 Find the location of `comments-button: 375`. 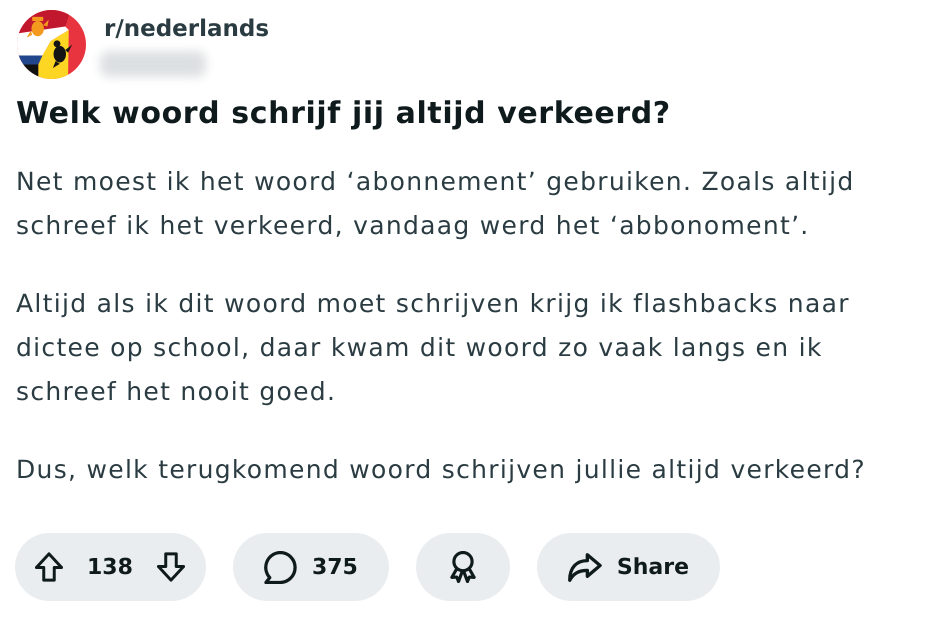

comments-button: 375 is located at coordinates (310, 567).